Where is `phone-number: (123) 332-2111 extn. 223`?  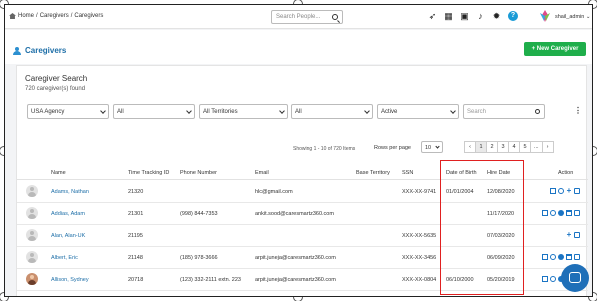
phone-number: (123) 332-2111 extn. 223 is located at coordinates (210, 279).